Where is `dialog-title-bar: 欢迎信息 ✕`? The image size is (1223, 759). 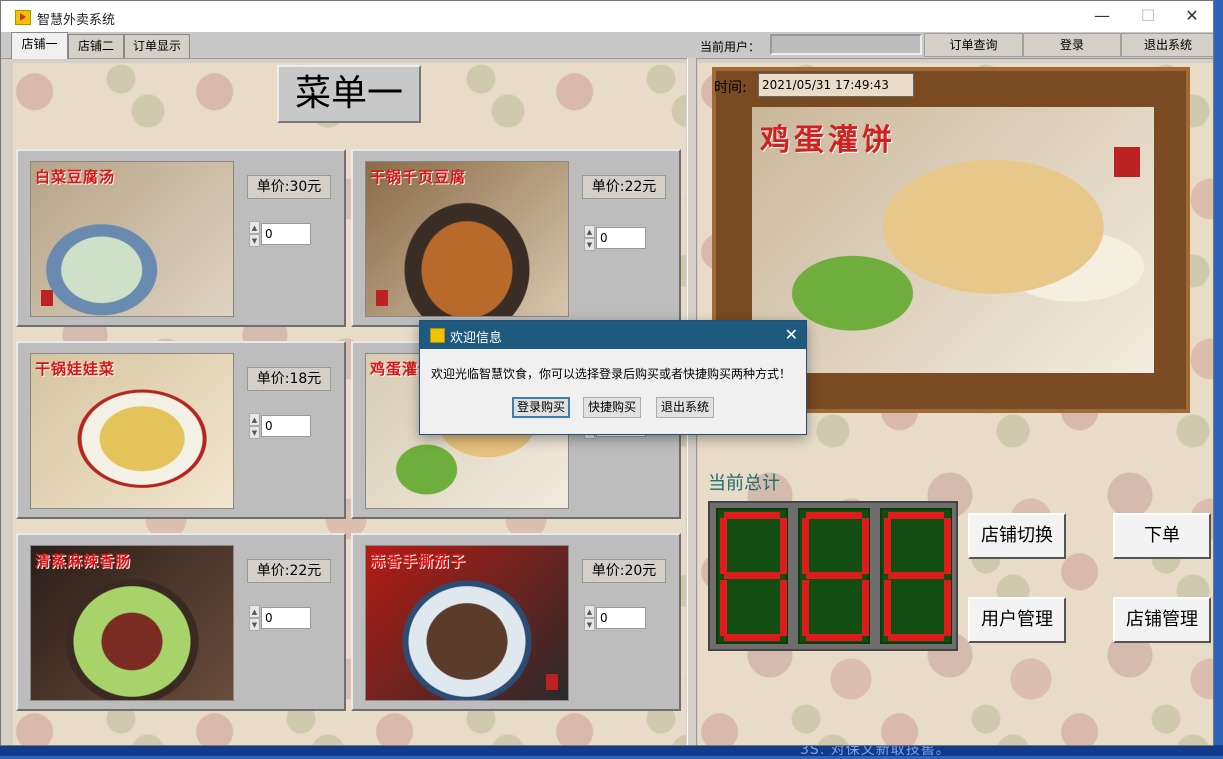 dialog-title-bar: 欢迎信息 ✕ is located at coordinates (613, 335).